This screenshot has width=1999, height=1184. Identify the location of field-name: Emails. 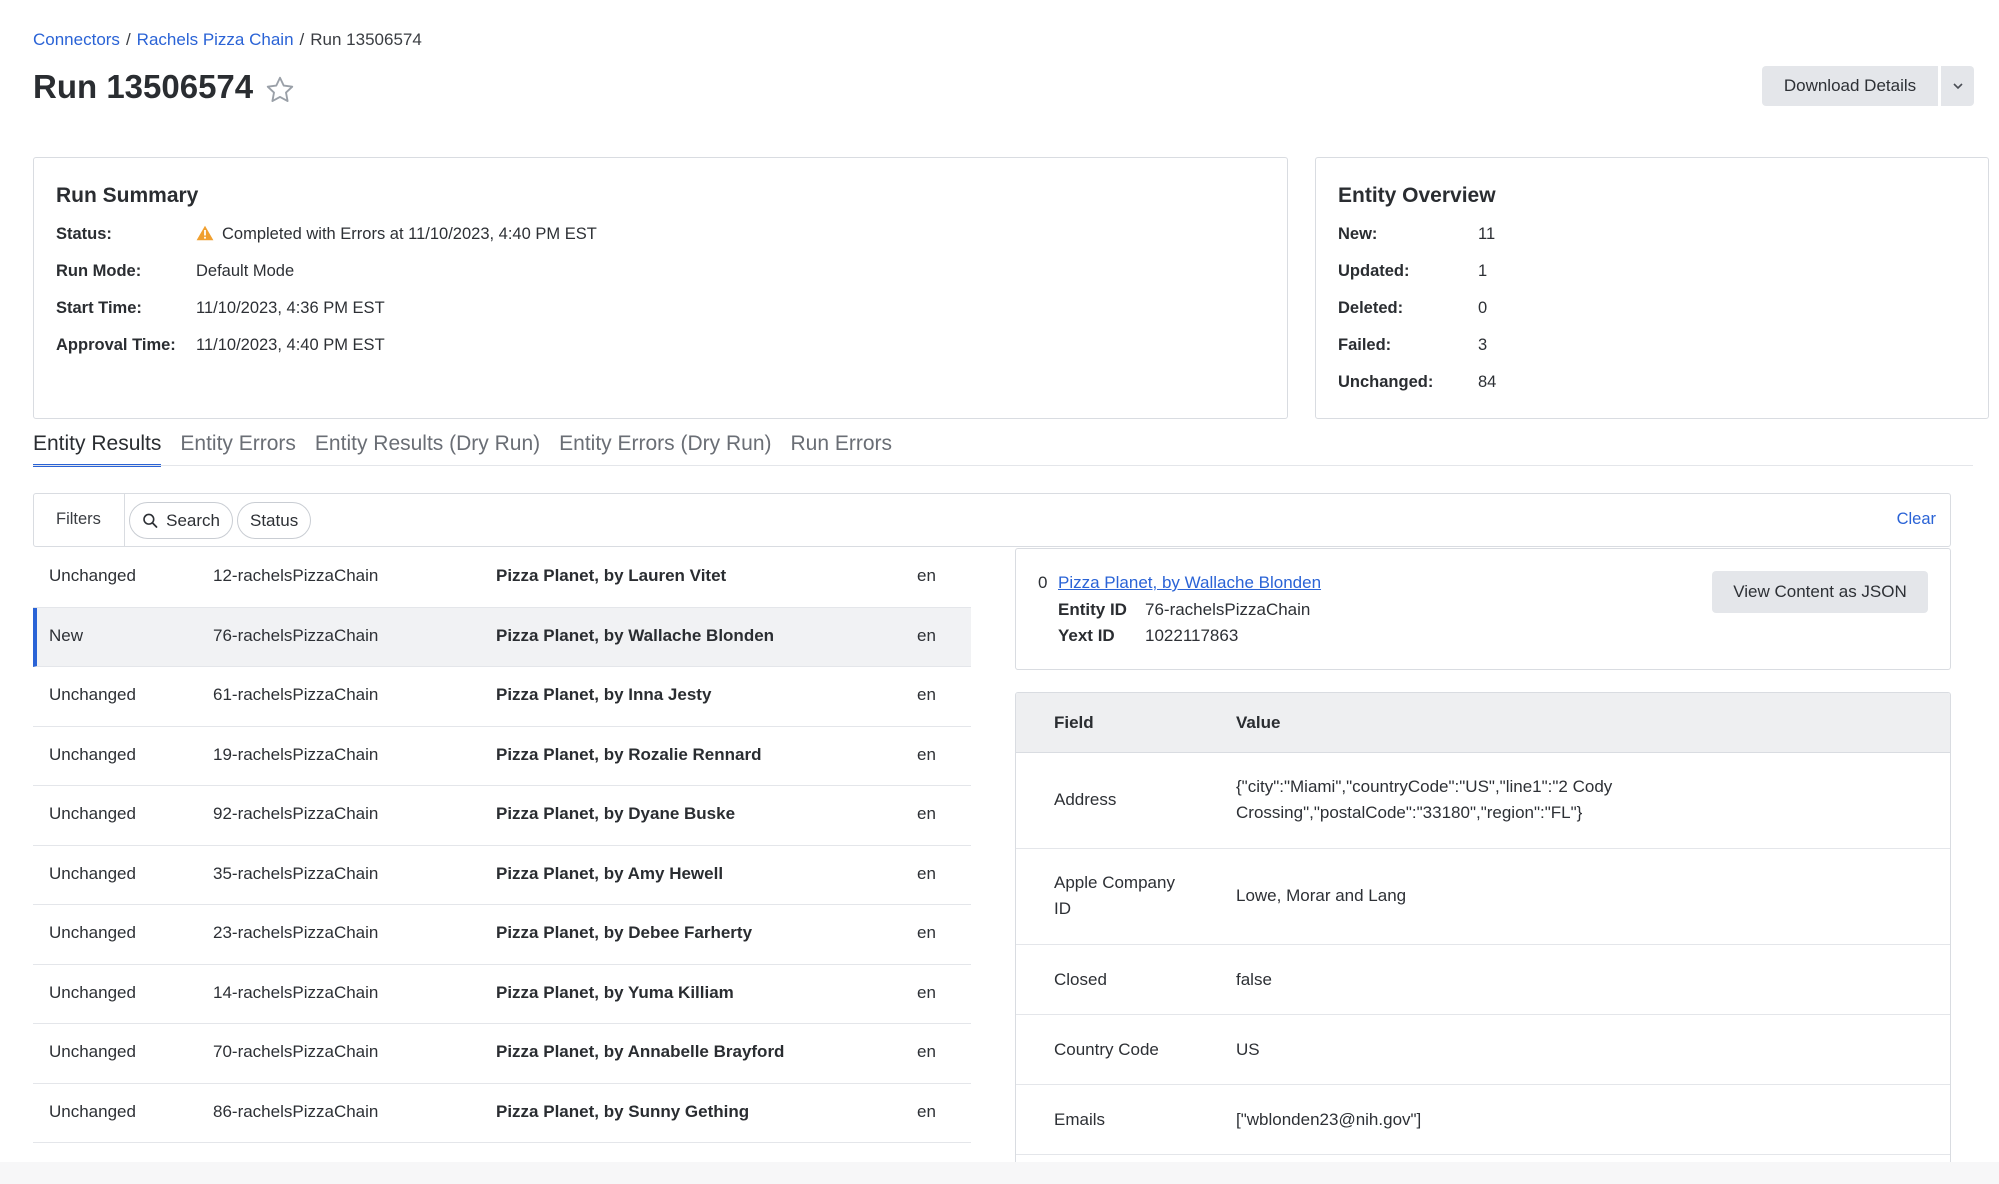
(1080, 1119).